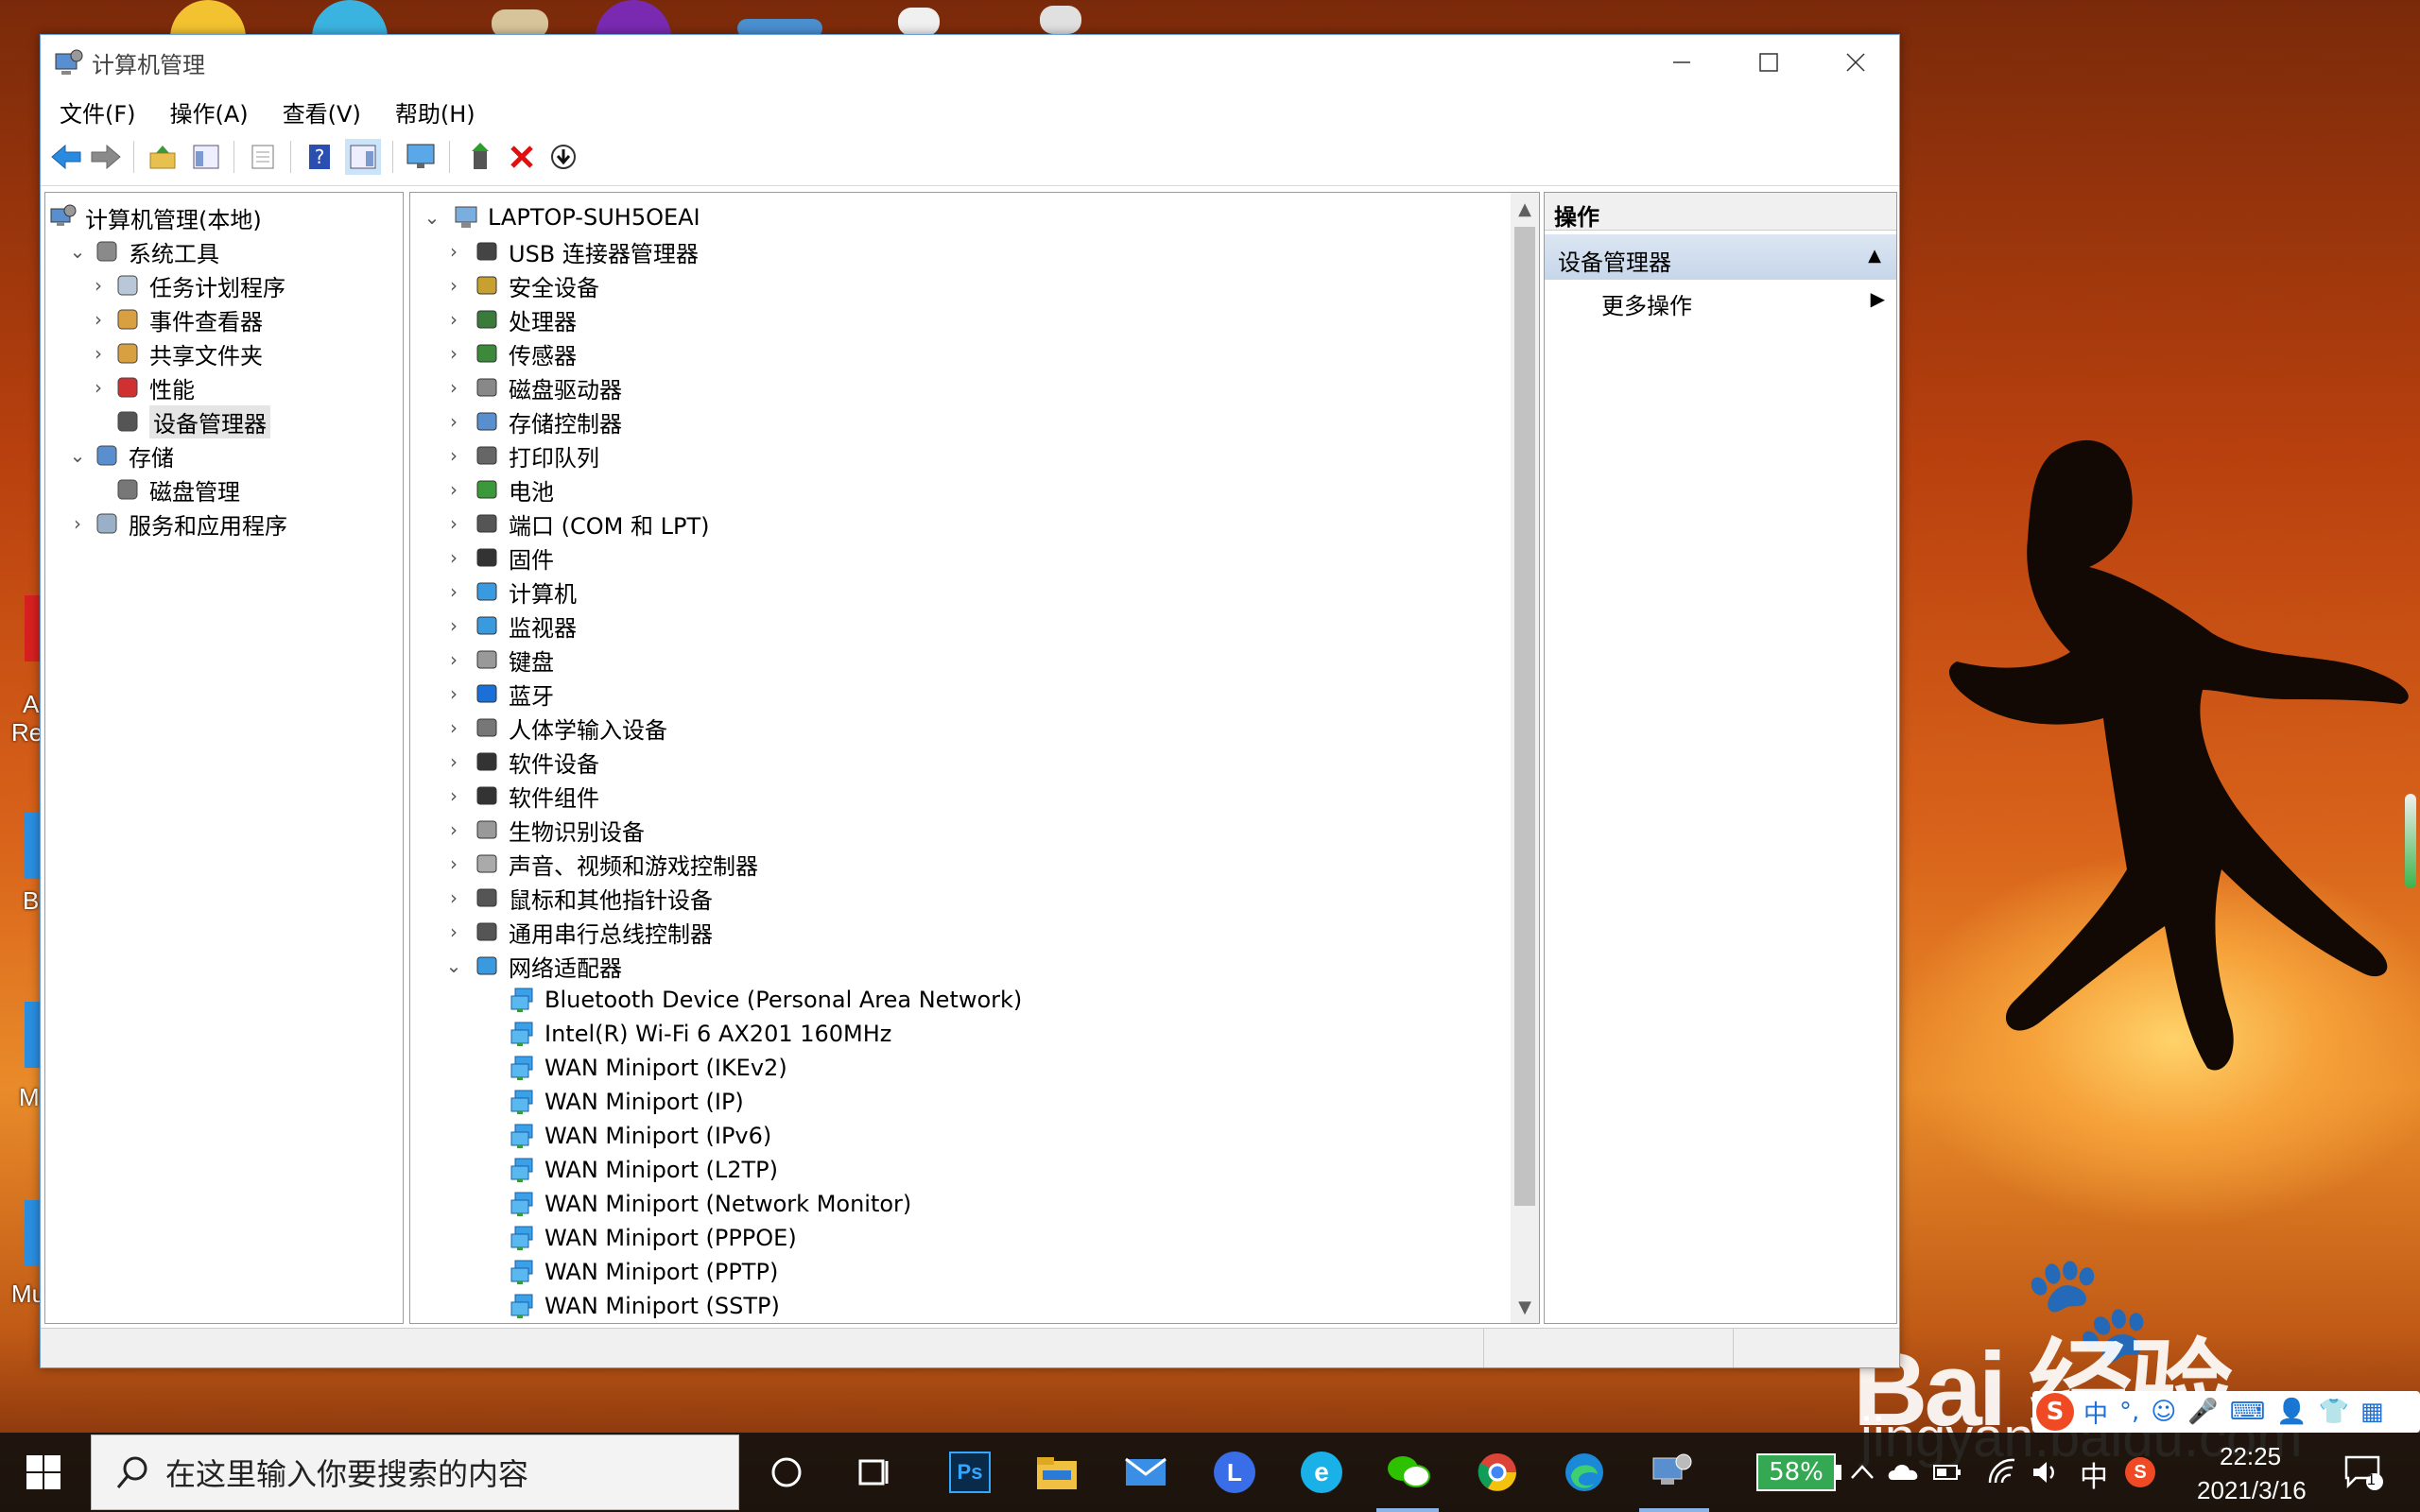 This screenshot has width=2420, height=1512. Describe the element at coordinates (2248, 1412) in the screenshot. I see `ime-keyboard-icon: ⌨` at that location.